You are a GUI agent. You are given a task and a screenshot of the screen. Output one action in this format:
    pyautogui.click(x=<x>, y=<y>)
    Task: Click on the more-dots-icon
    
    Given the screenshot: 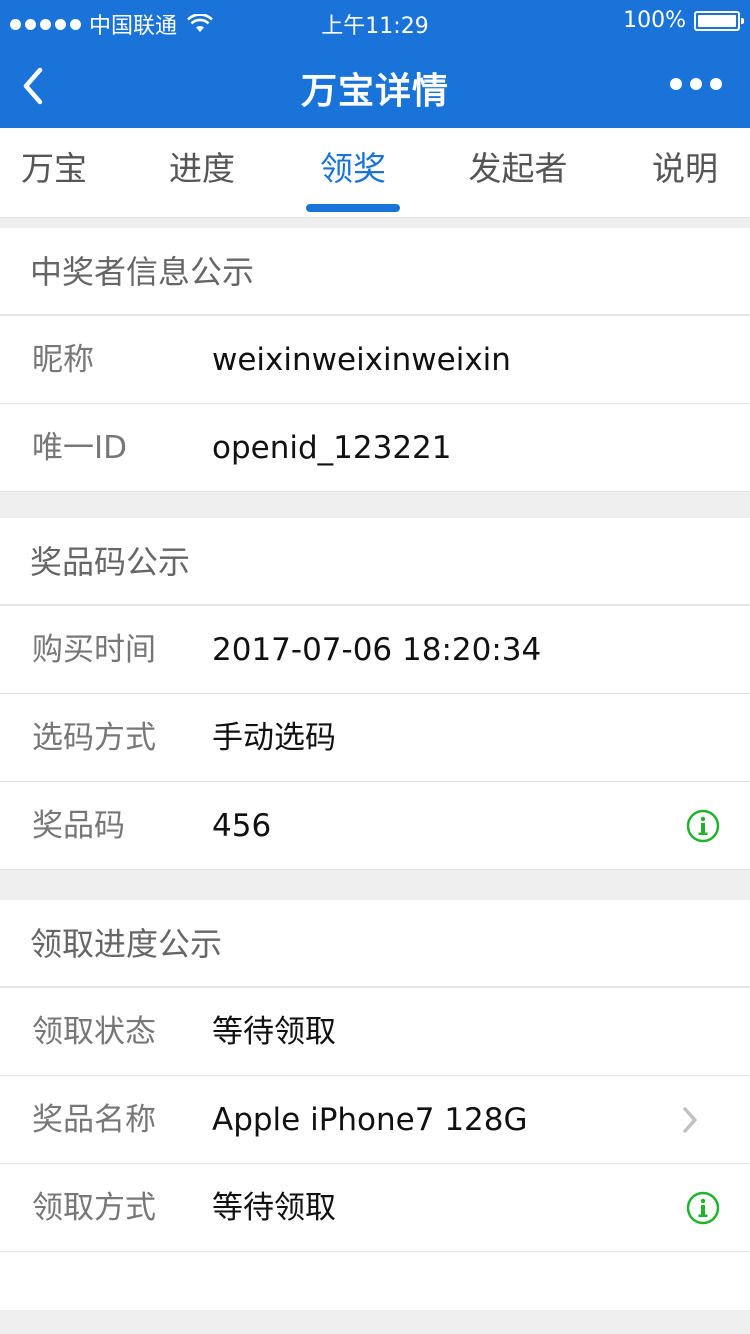 What is the action you would take?
    pyautogui.click(x=696, y=84)
    